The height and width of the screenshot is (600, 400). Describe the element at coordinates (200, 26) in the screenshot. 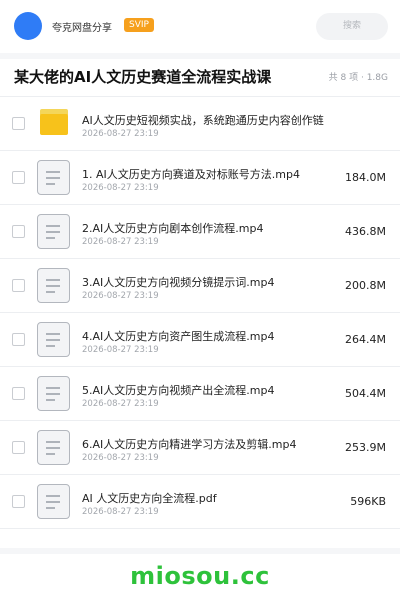

I see `top-bar: 夸克网盘分享 SVIP 搜索` at that location.